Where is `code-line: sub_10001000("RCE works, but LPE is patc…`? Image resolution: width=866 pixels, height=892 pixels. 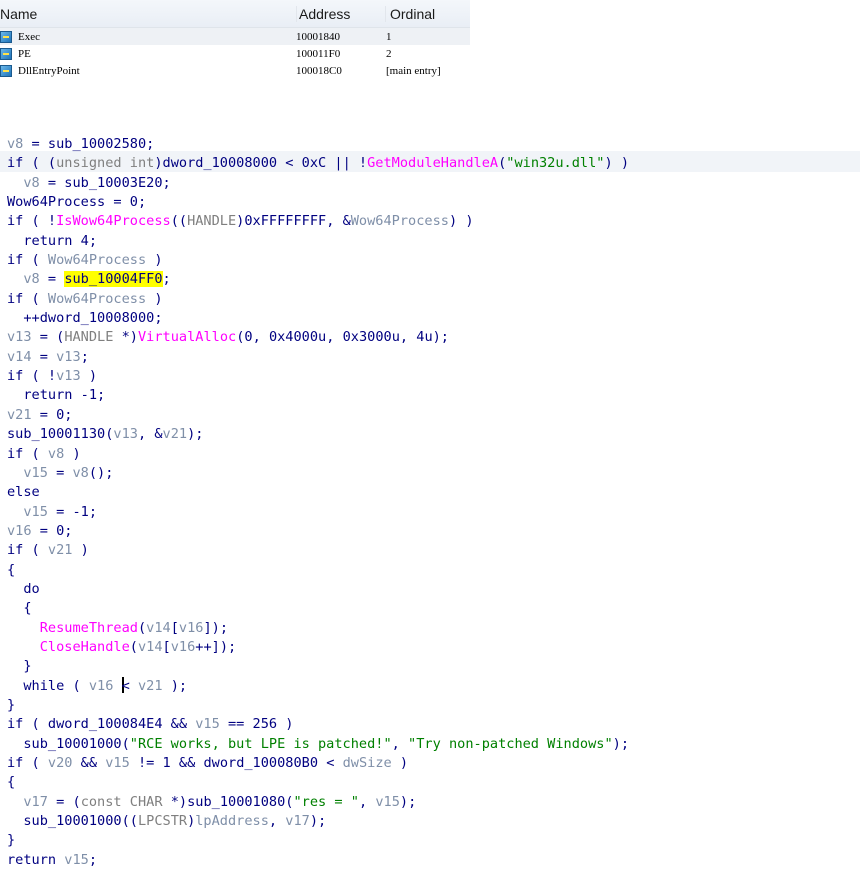 code-line: sub_10001000("RCE works, but LPE is patc… is located at coordinates (318, 744).